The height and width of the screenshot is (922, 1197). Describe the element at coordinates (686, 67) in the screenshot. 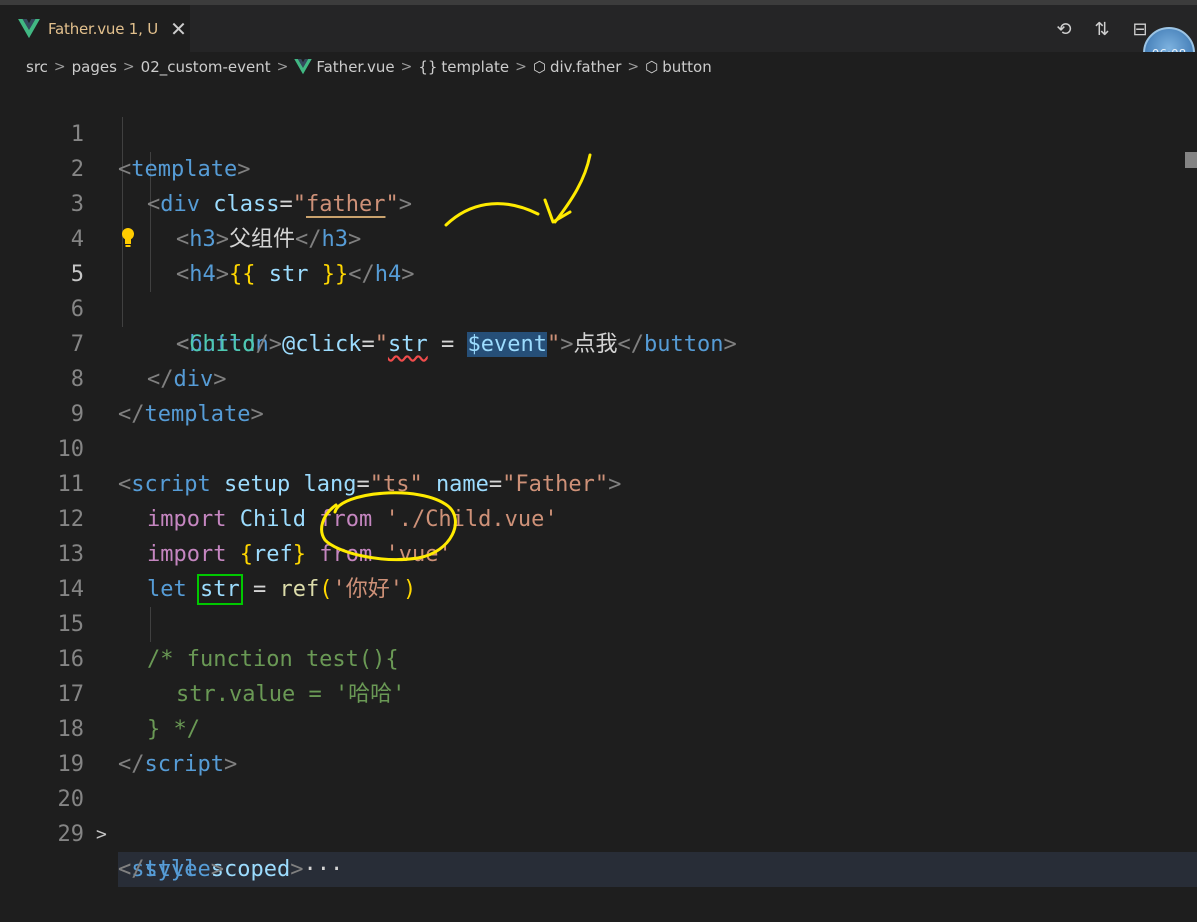

I see `breadcrumb-item-button: button` at that location.